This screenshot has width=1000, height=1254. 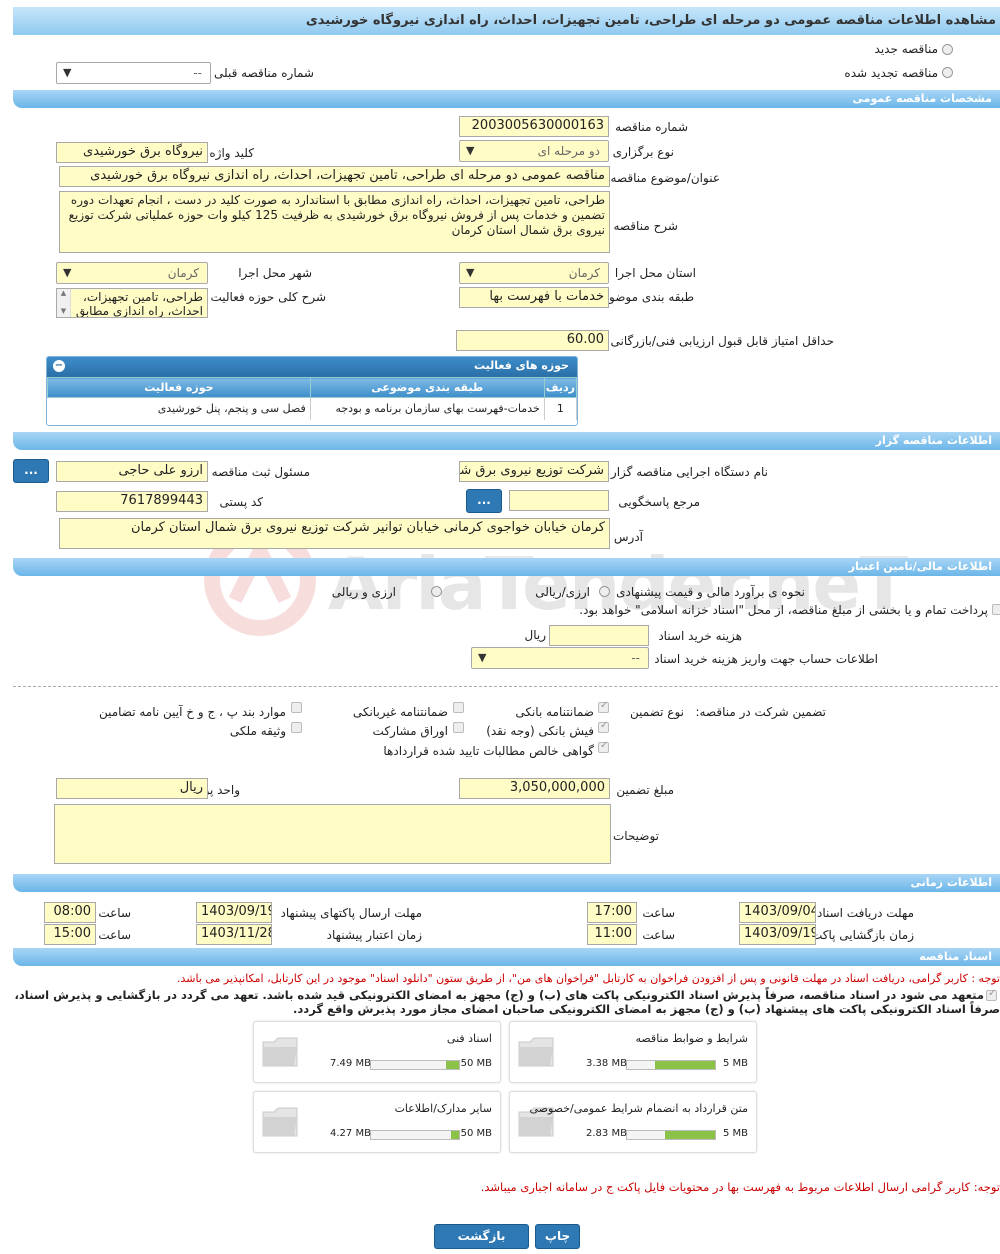 What do you see at coordinates (400, 712) in the screenshot?
I see `g2-label: ضمانتنامه غیربانکی` at bounding box center [400, 712].